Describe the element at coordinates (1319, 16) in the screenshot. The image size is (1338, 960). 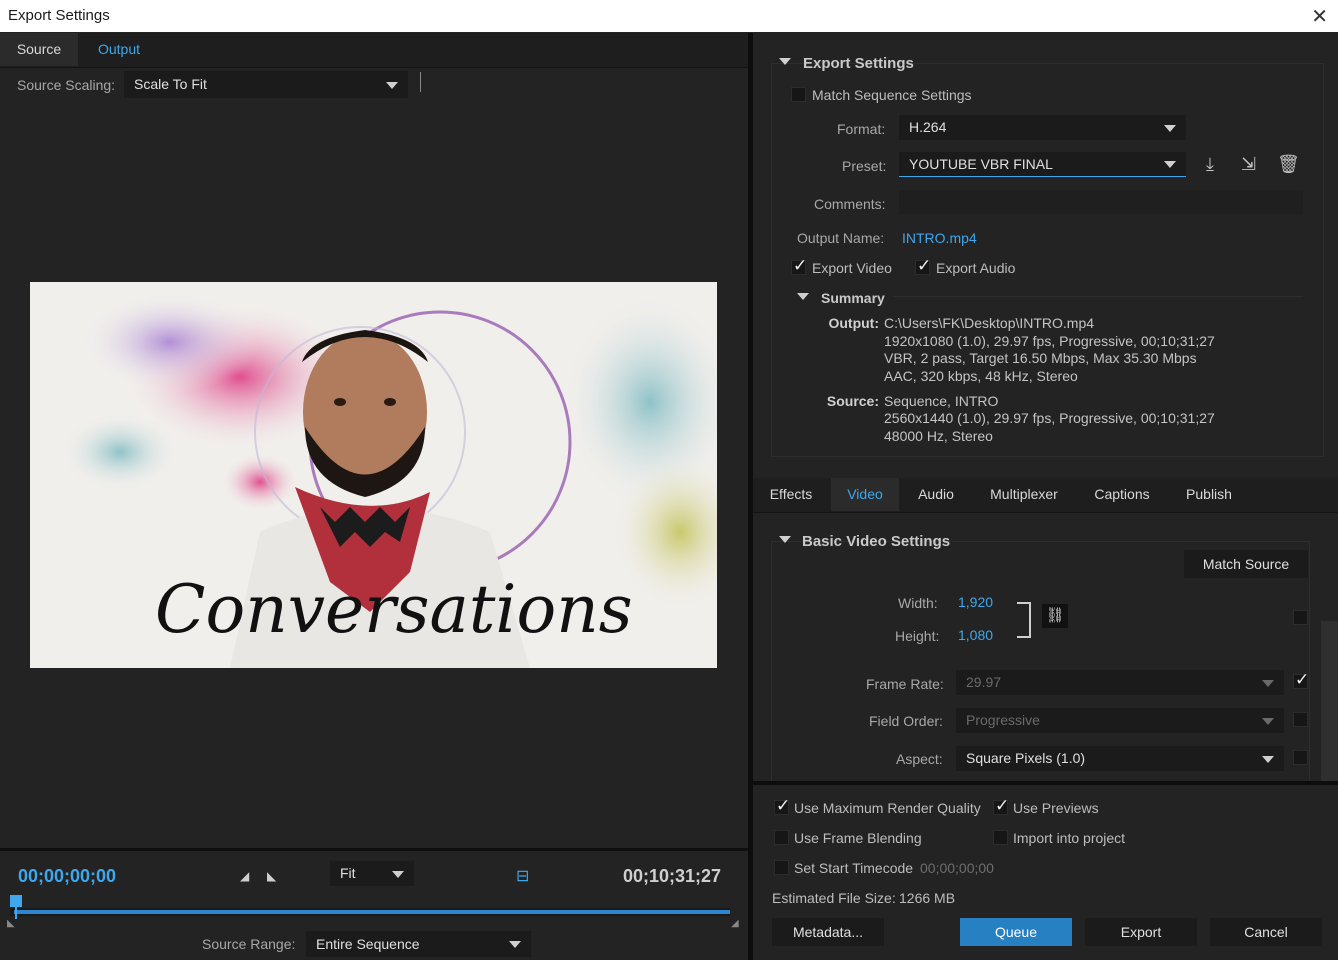
I see `close-icon: ✕` at that location.